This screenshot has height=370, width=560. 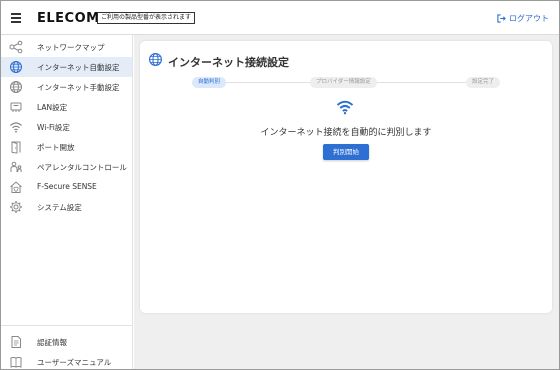 What do you see at coordinates (16, 187) in the screenshot?
I see `home-shield-icon` at bounding box center [16, 187].